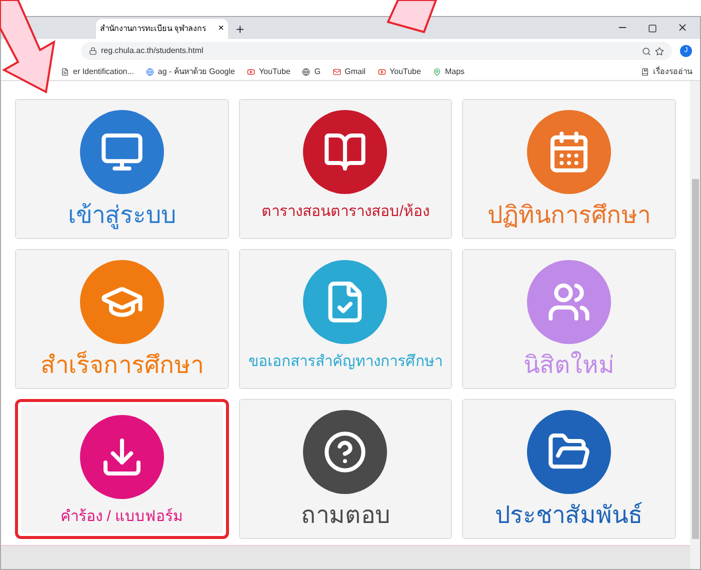 This screenshot has height=570, width=701. Describe the element at coordinates (349, 72) in the screenshot. I see `bookmark-item: Gmail` at that location.